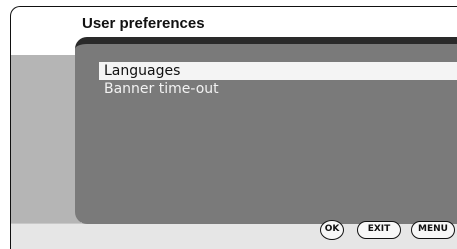 This screenshot has height=249, width=457. I want to click on menu-list: Languages Banner time-out, so click(278, 80).